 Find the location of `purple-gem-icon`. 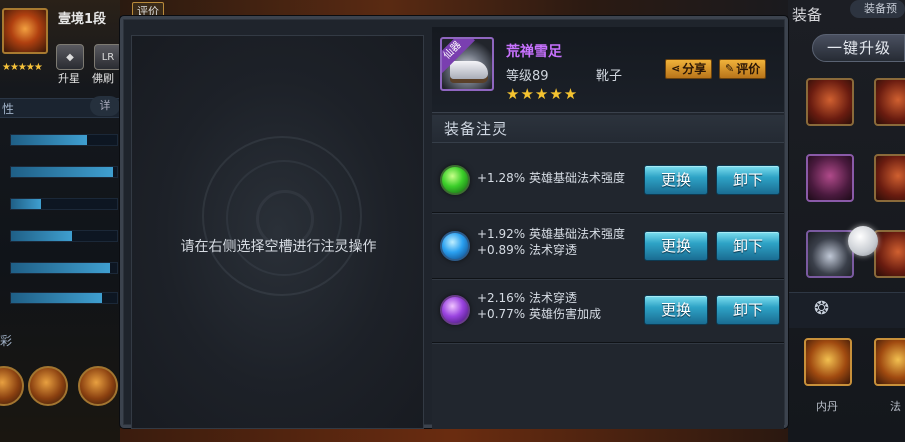

purple-gem-icon is located at coordinates (455, 310).